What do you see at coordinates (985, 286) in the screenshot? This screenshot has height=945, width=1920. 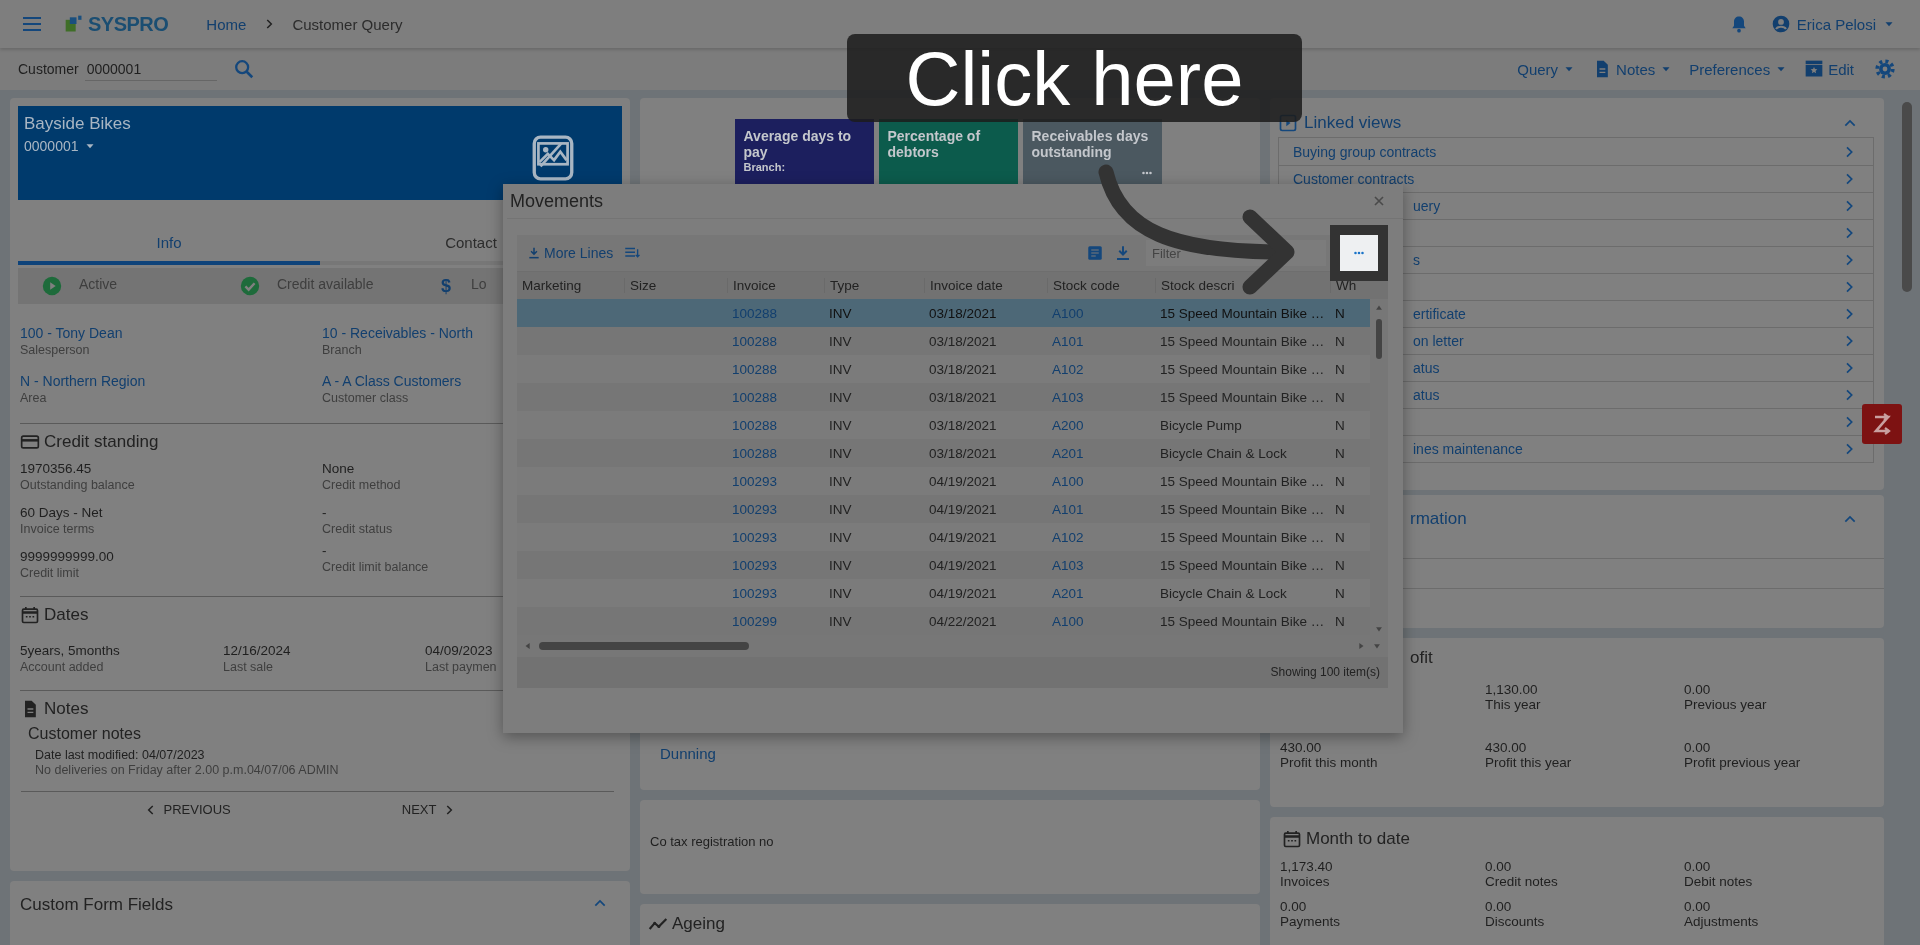 I see `column-header: Invoice date` at bounding box center [985, 286].